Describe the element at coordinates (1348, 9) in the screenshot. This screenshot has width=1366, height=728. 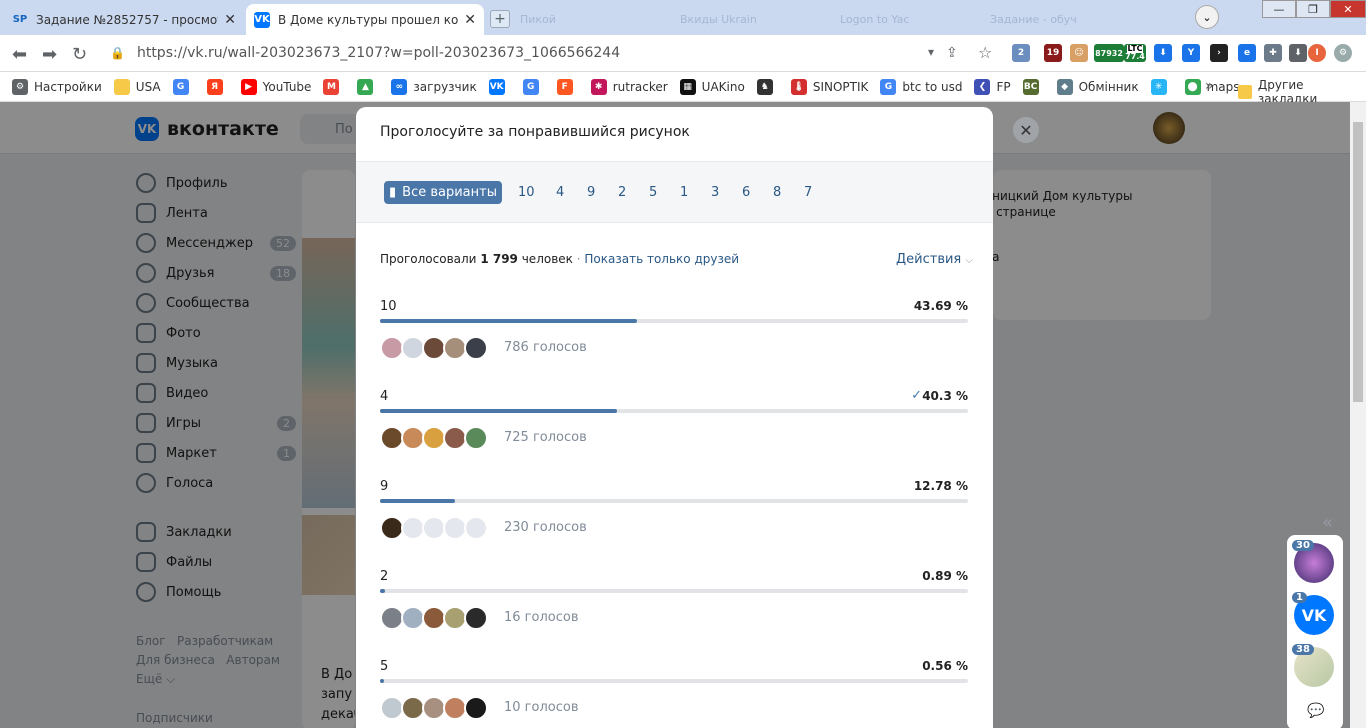
I see `close-window-button: ✕` at that location.